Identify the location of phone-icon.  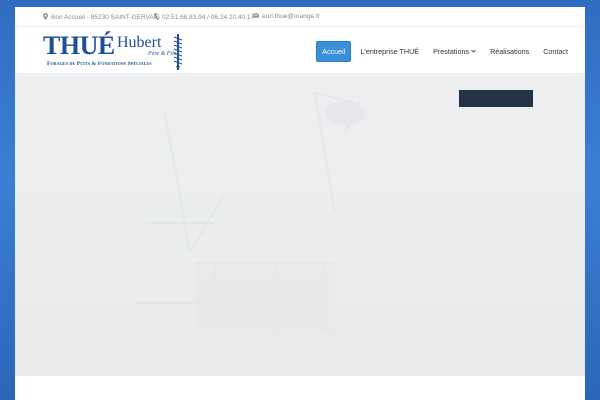
(156, 17).